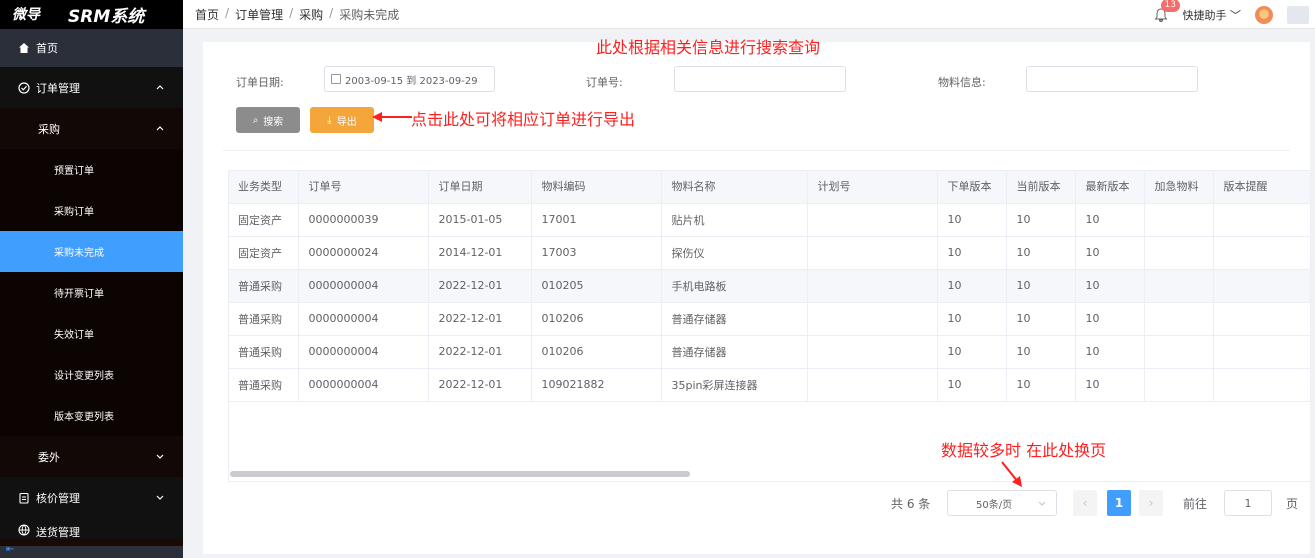 This screenshot has height=558, width=1315. Describe the element at coordinates (596, 187) in the screenshot. I see `column-header: 物料编码` at that location.